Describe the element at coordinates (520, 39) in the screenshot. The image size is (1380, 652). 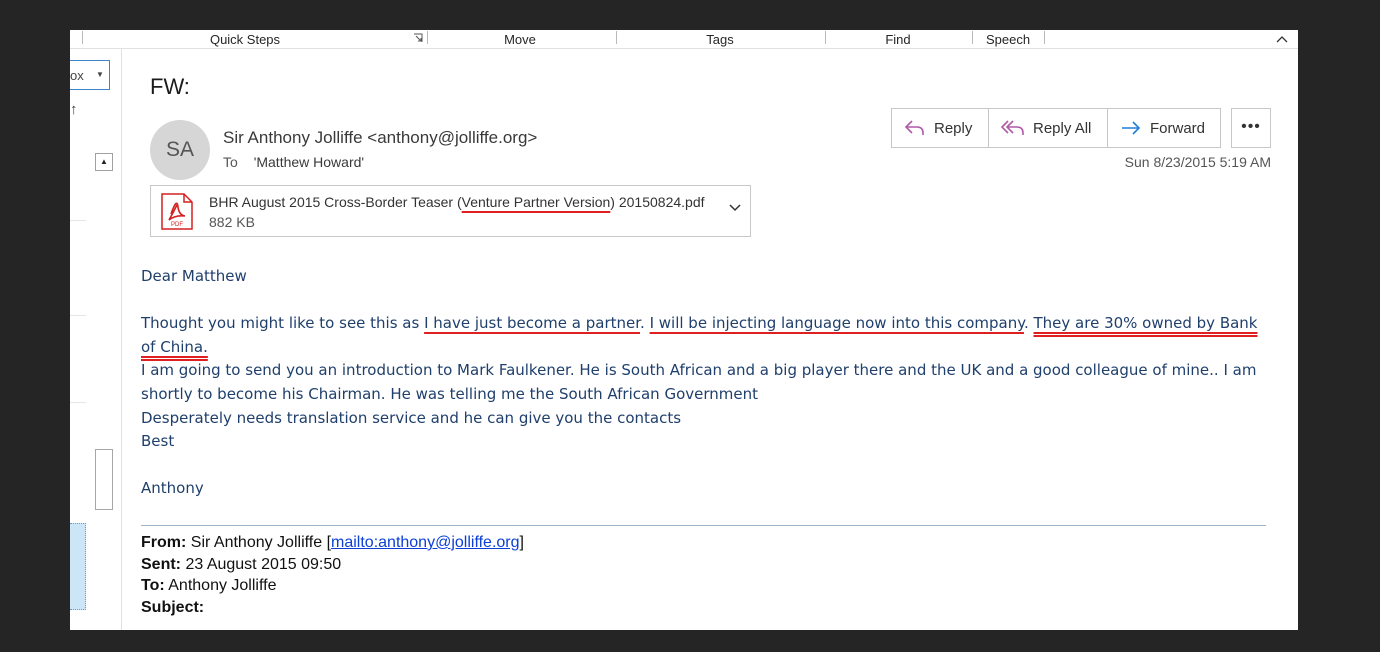
I see `ribbon-group-move: Move` at that location.